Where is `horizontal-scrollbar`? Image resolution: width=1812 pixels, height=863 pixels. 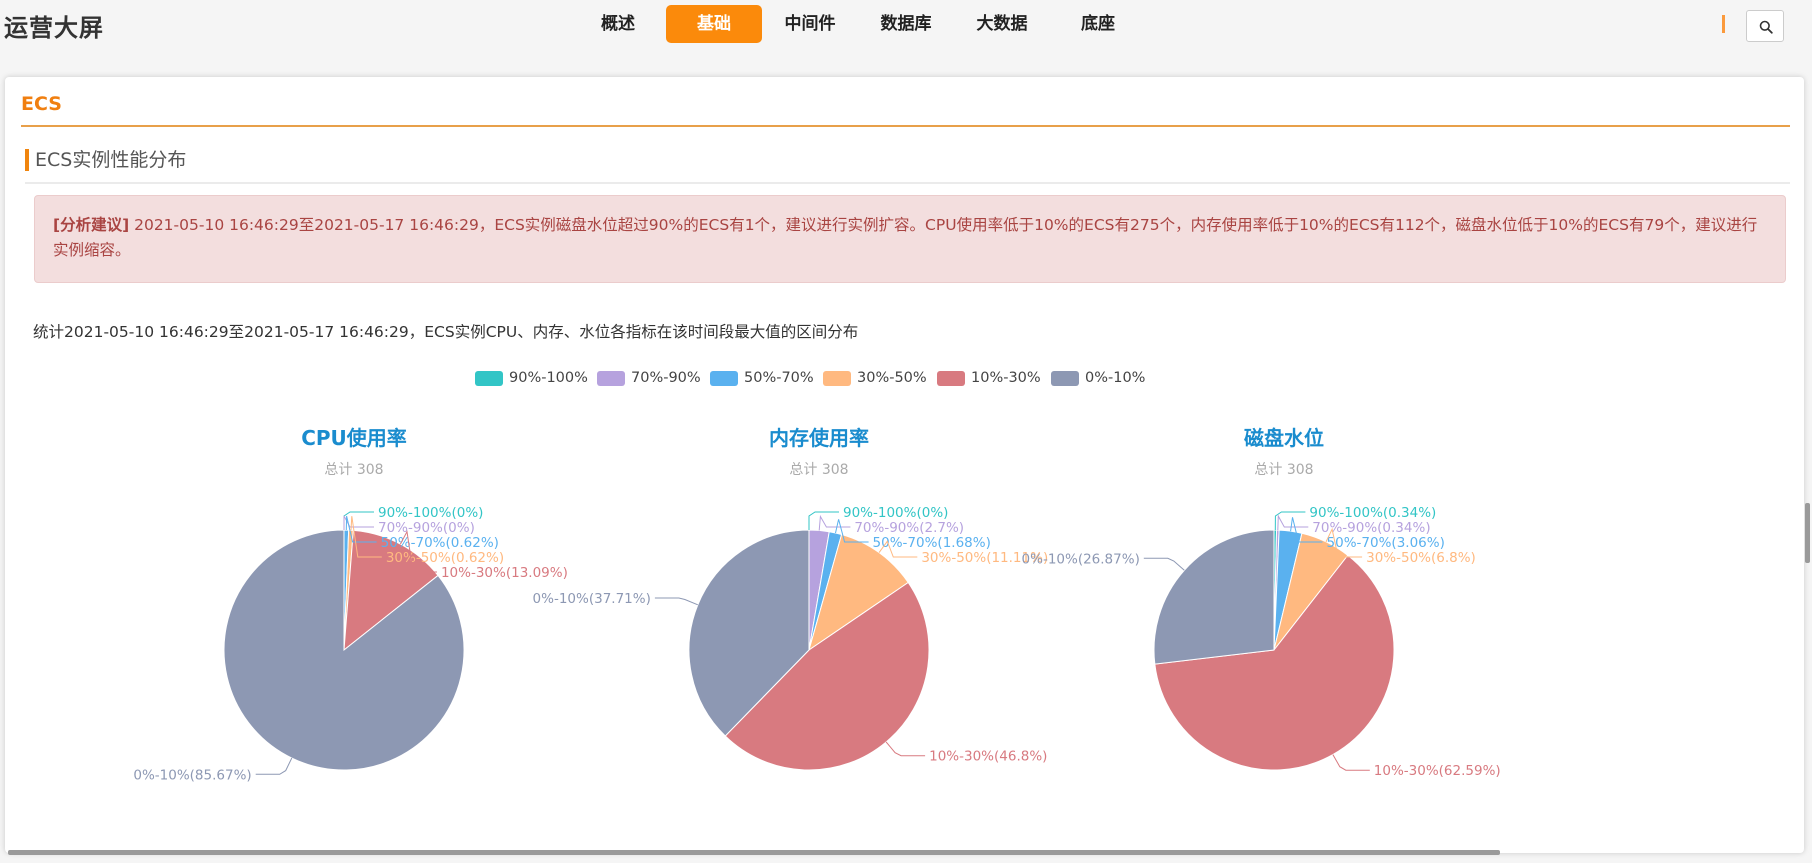
horizontal-scrollbar is located at coordinates (754, 852).